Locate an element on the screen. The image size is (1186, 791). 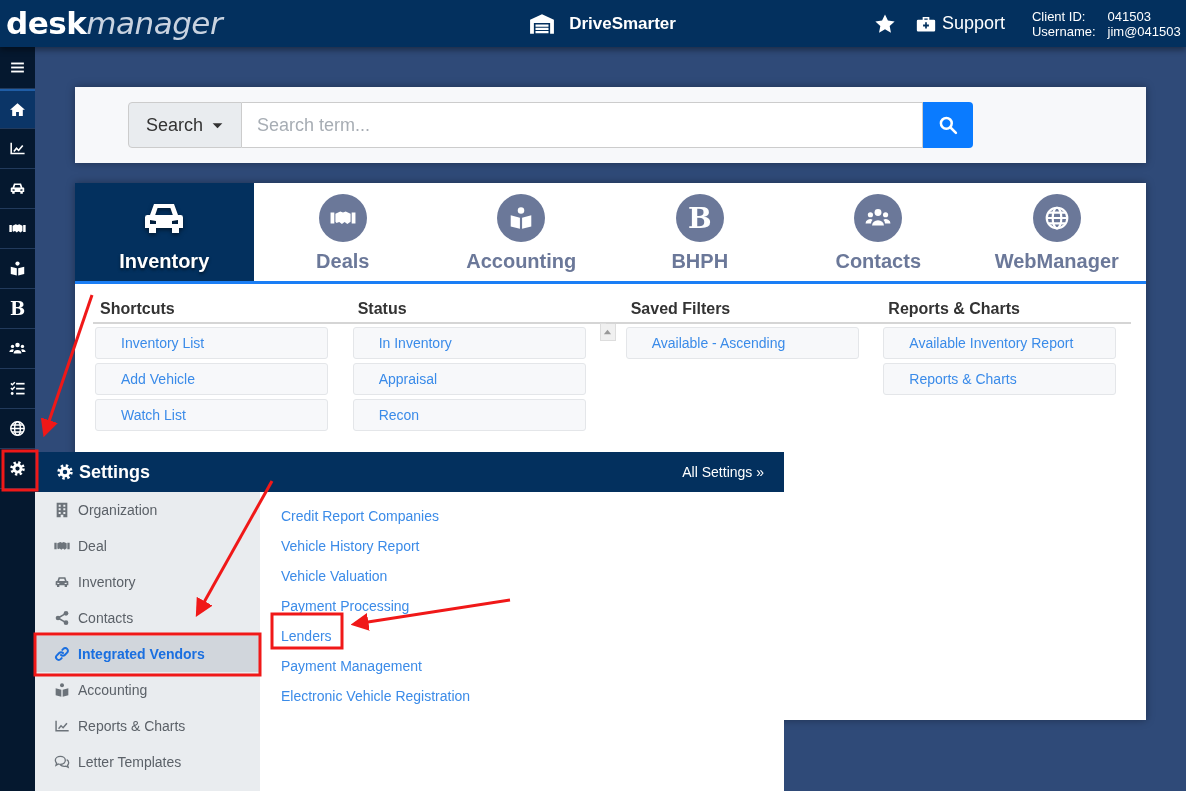
car-icon is located at coordinates (62, 582).